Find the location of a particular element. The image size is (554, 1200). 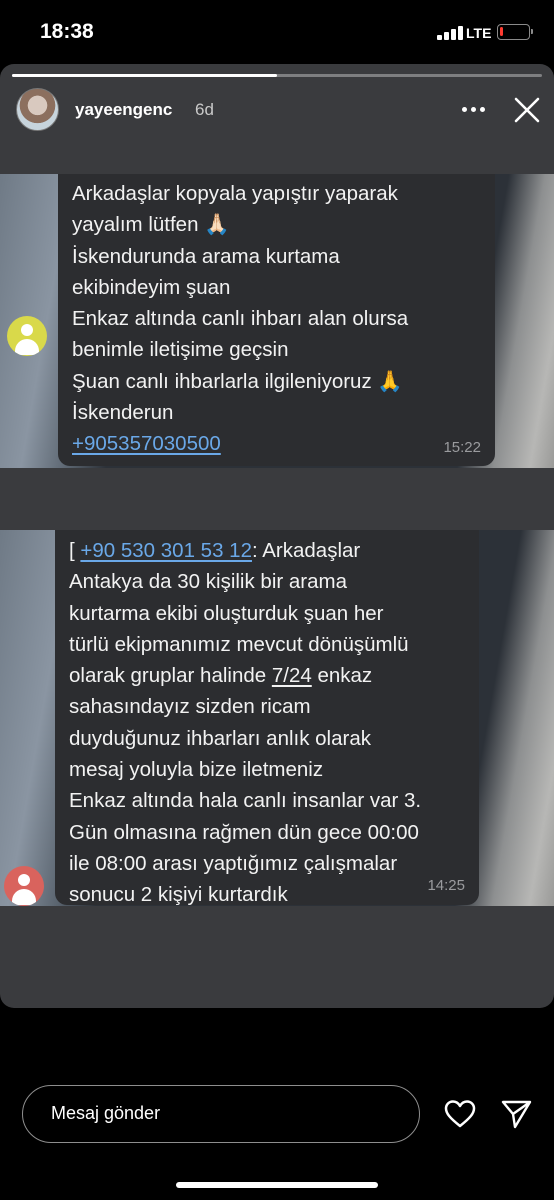

signal-icon is located at coordinates (450, 33).